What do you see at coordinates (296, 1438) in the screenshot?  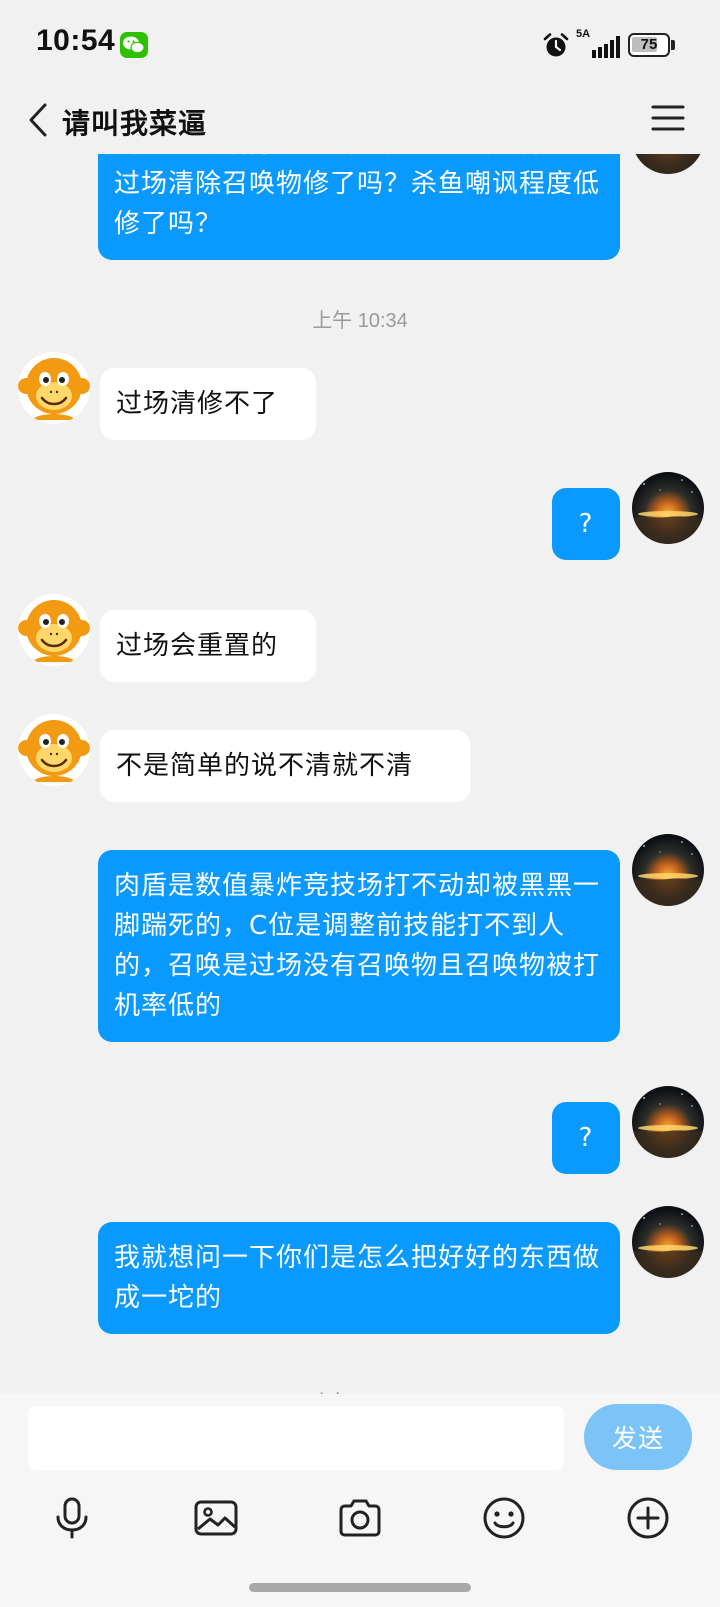 I see `message-input` at bounding box center [296, 1438].